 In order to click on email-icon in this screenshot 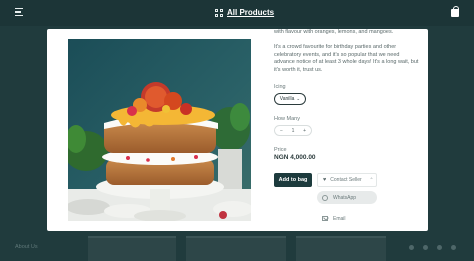, I will do `click(325, 218)`.